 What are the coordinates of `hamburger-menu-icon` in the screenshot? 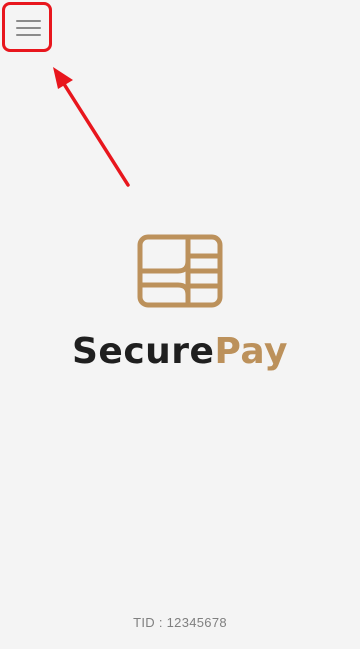 It's located at (28, 28).